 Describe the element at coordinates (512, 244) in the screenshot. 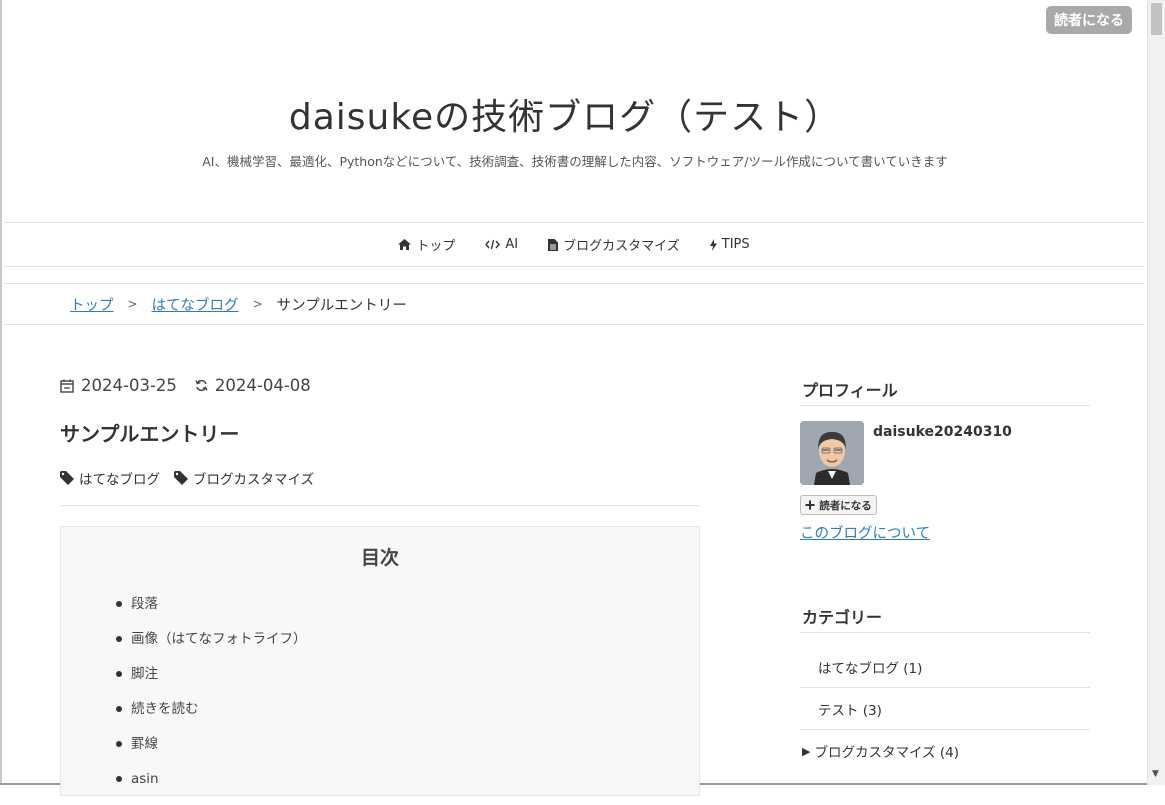

I see `nav-label: AI` at that location.